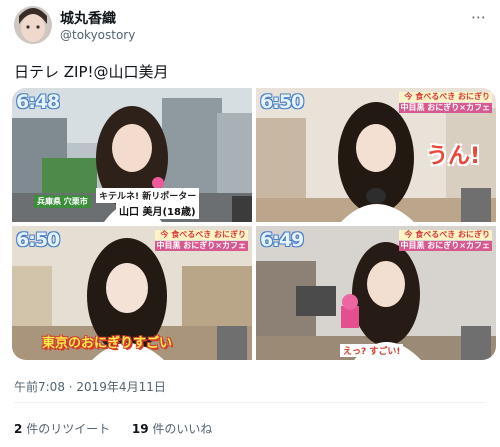 The width and height of the screenshot is (500, 447). What do you see at coordinates (478, 17) in the screenshot?
I see `more-icon: ⋯` at bounding box center [478, 17].